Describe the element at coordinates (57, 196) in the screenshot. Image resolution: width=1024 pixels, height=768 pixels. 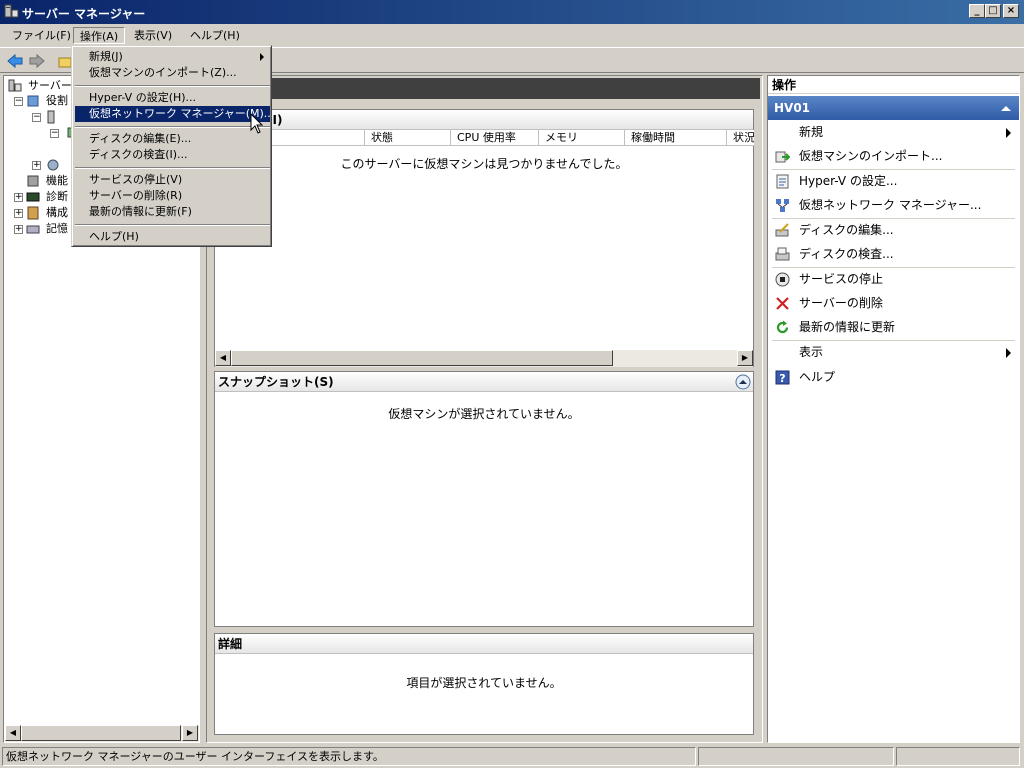
I see `tree-item-label: 診断` at that location.